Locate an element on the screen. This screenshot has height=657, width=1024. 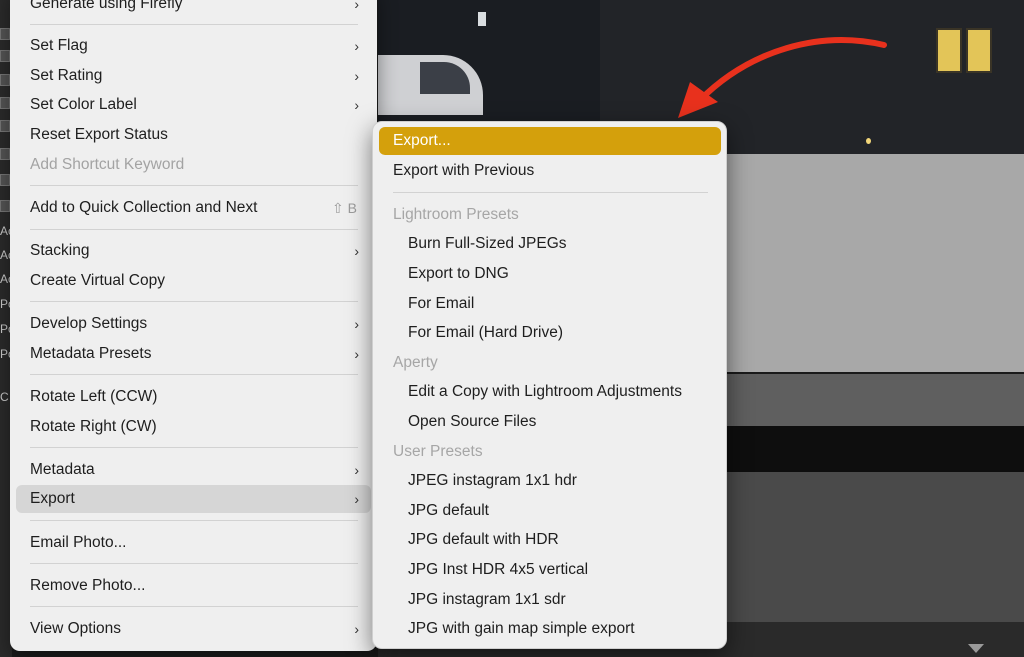
menu-item-label: Export is located at coordinates (52, 498).